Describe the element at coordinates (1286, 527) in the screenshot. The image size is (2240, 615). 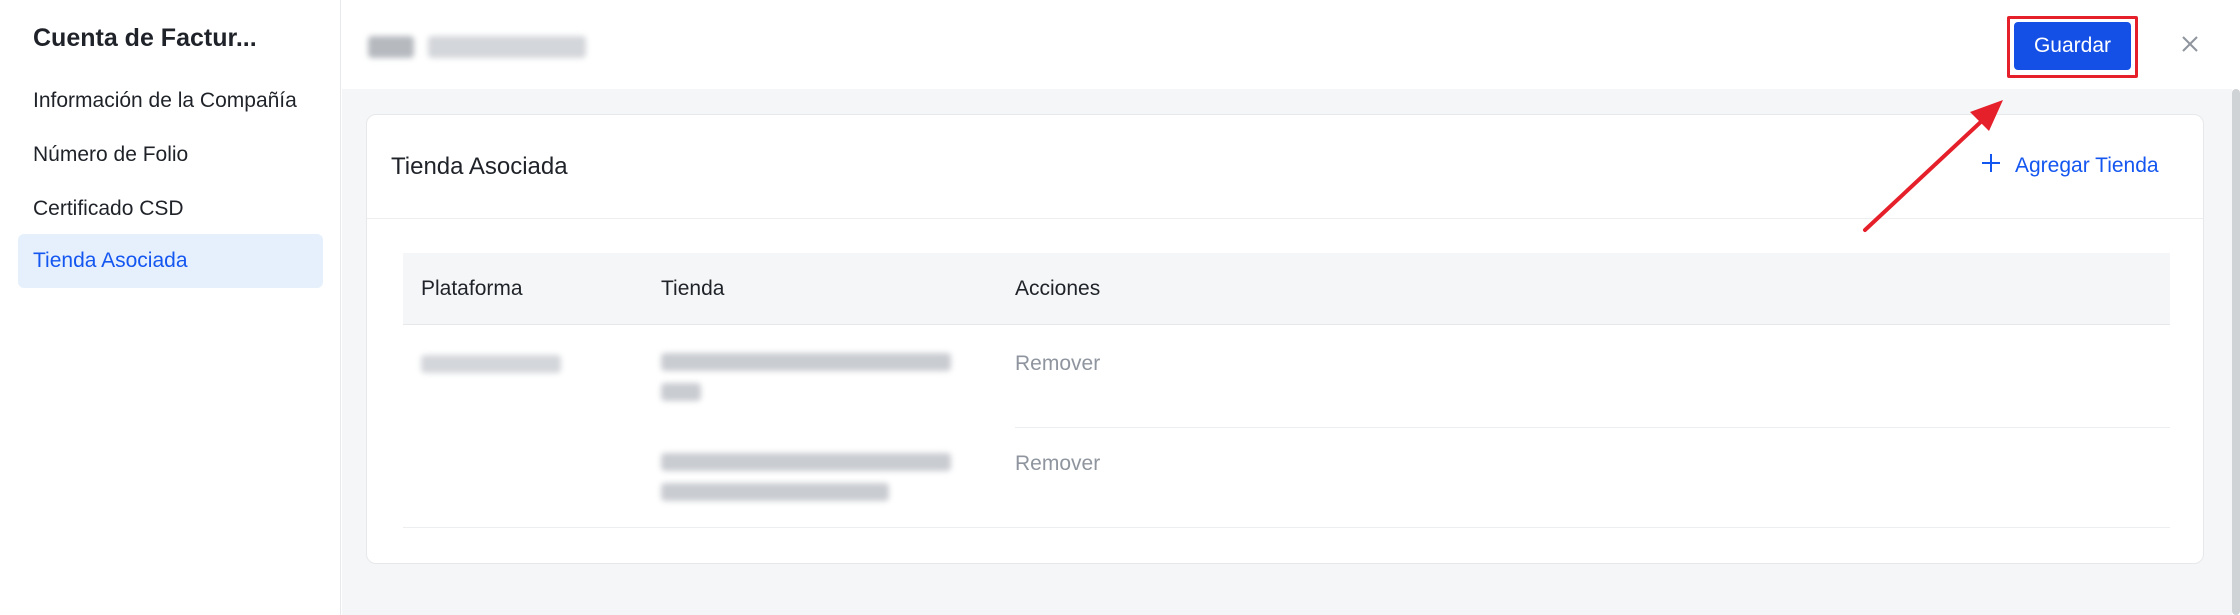
I see `table-bottom-divider` at that location.